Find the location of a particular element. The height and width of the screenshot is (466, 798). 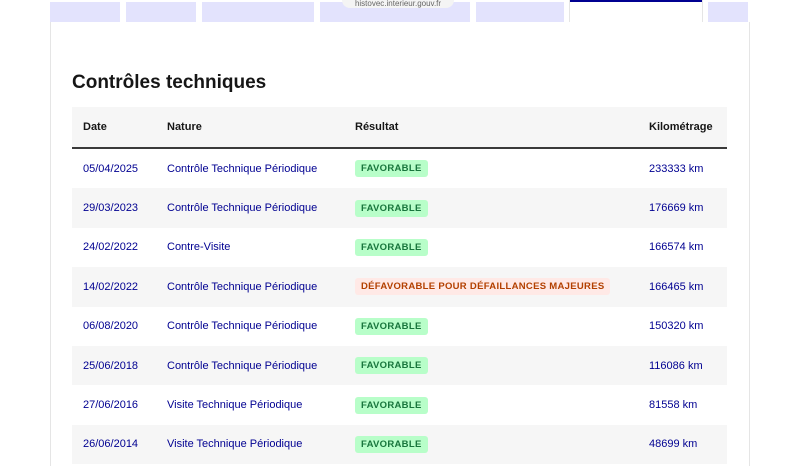

table-header: Date Nature Résultat Kilométrage is located at coordinates (399, 128).